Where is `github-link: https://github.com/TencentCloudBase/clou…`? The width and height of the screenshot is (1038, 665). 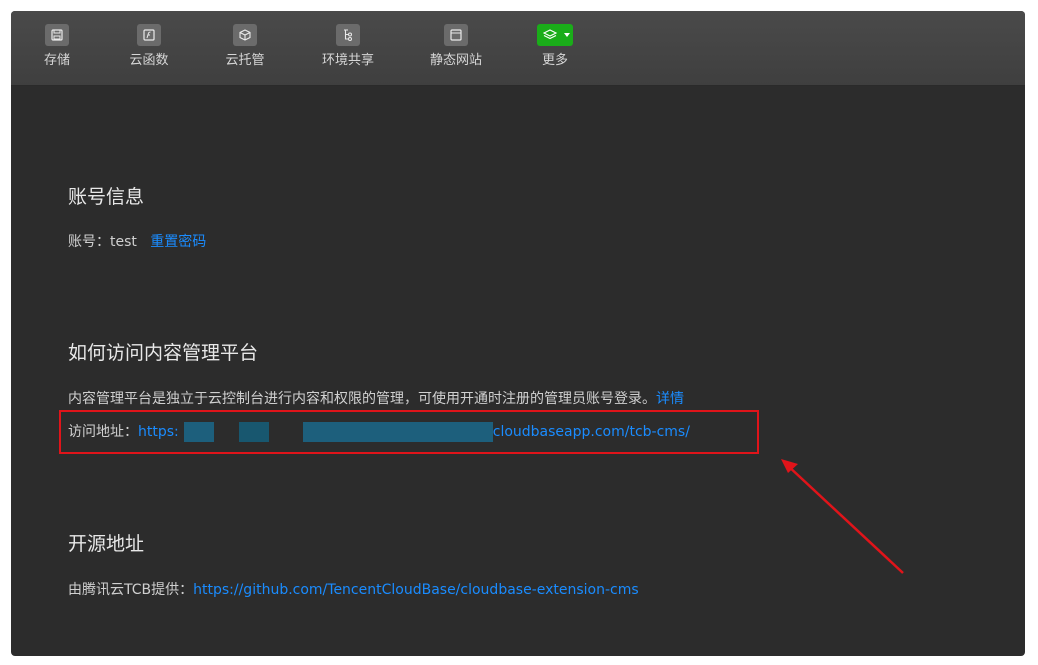
github-link: https://github.com/TencentCloudBase/clou… is located at coordinates (416, 590).